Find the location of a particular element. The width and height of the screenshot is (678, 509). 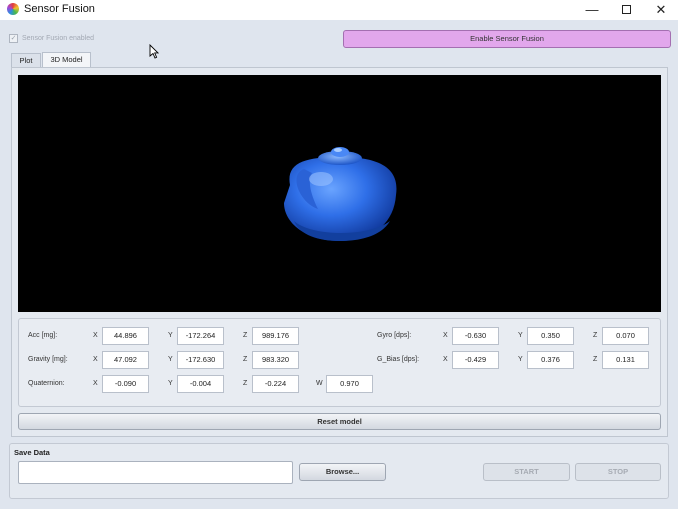

quaternion-w-field: 0.970 is located at coordinates (349, 384).